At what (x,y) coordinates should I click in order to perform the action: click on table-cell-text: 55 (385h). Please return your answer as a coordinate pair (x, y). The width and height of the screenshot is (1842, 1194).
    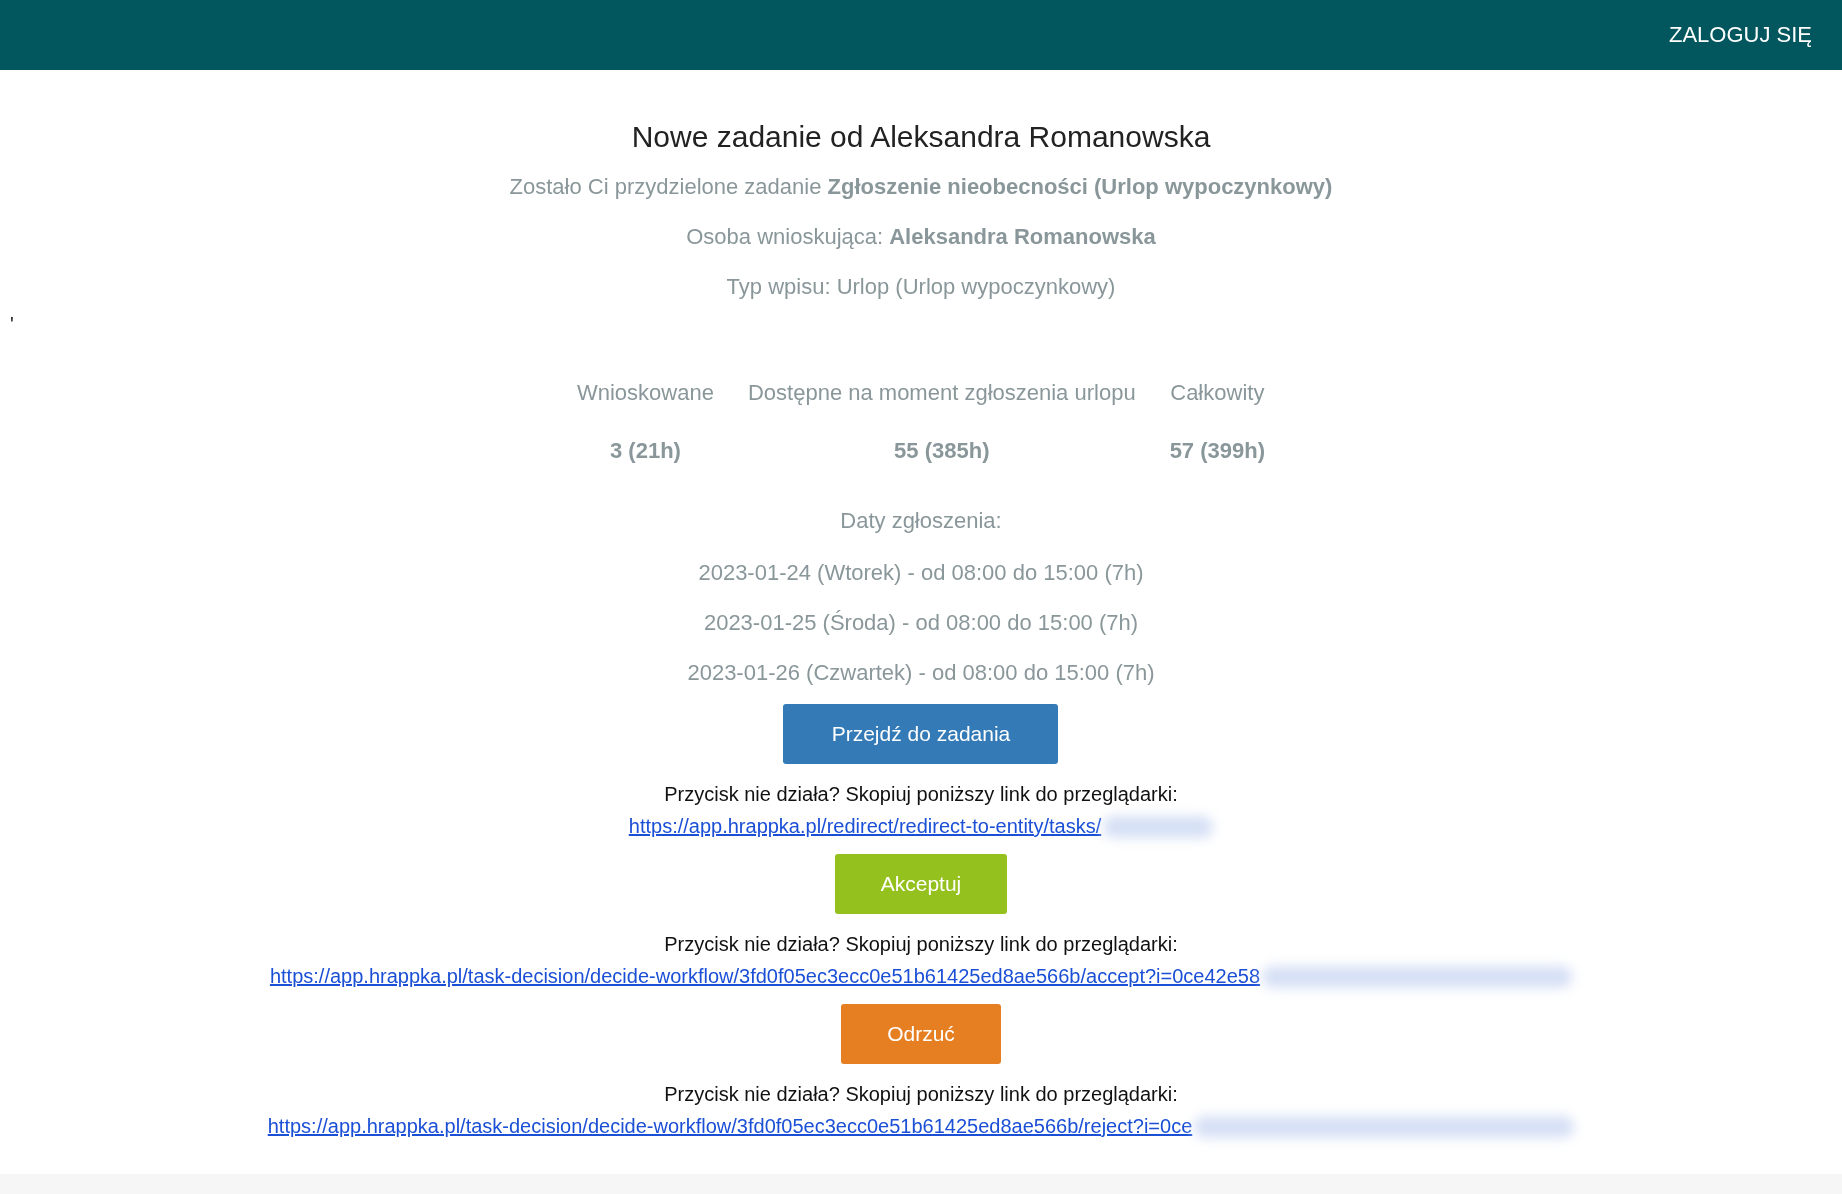
    Looking at the image, I should click on (942, 451).